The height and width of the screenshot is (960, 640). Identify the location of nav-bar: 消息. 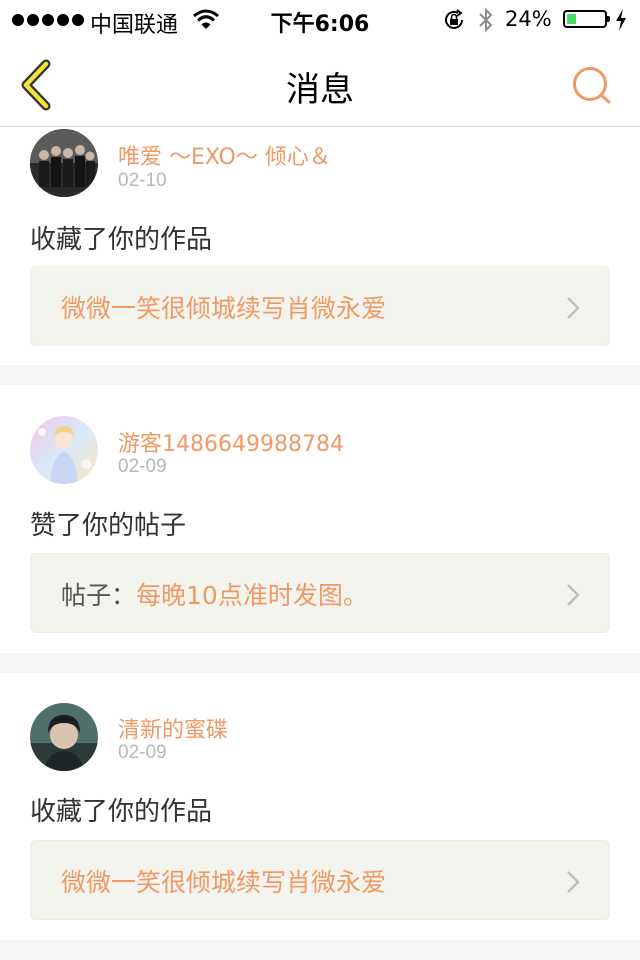
(320, 83).